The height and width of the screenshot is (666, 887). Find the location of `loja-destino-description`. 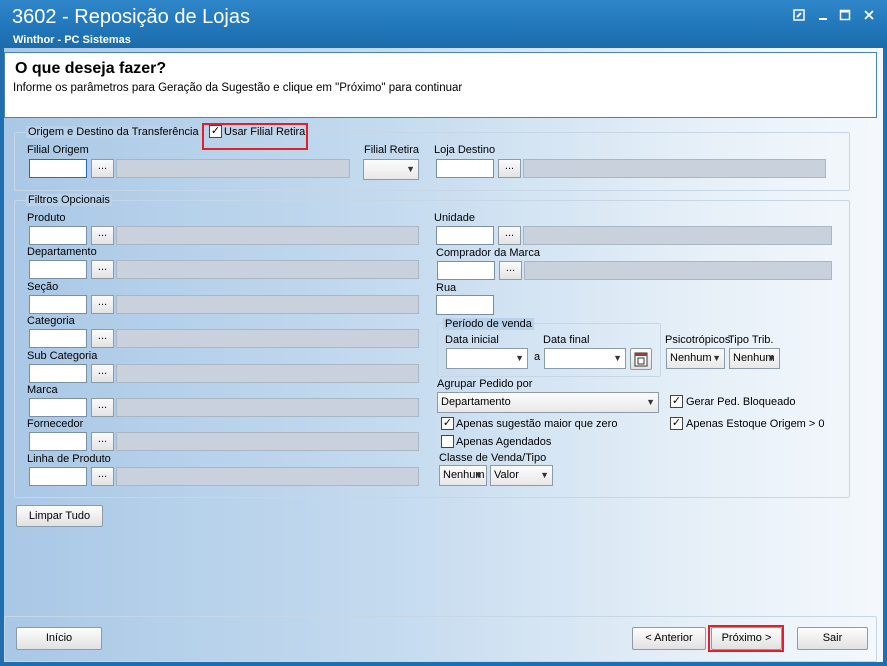

loja-destino-description is located at coordinates (674, 168).